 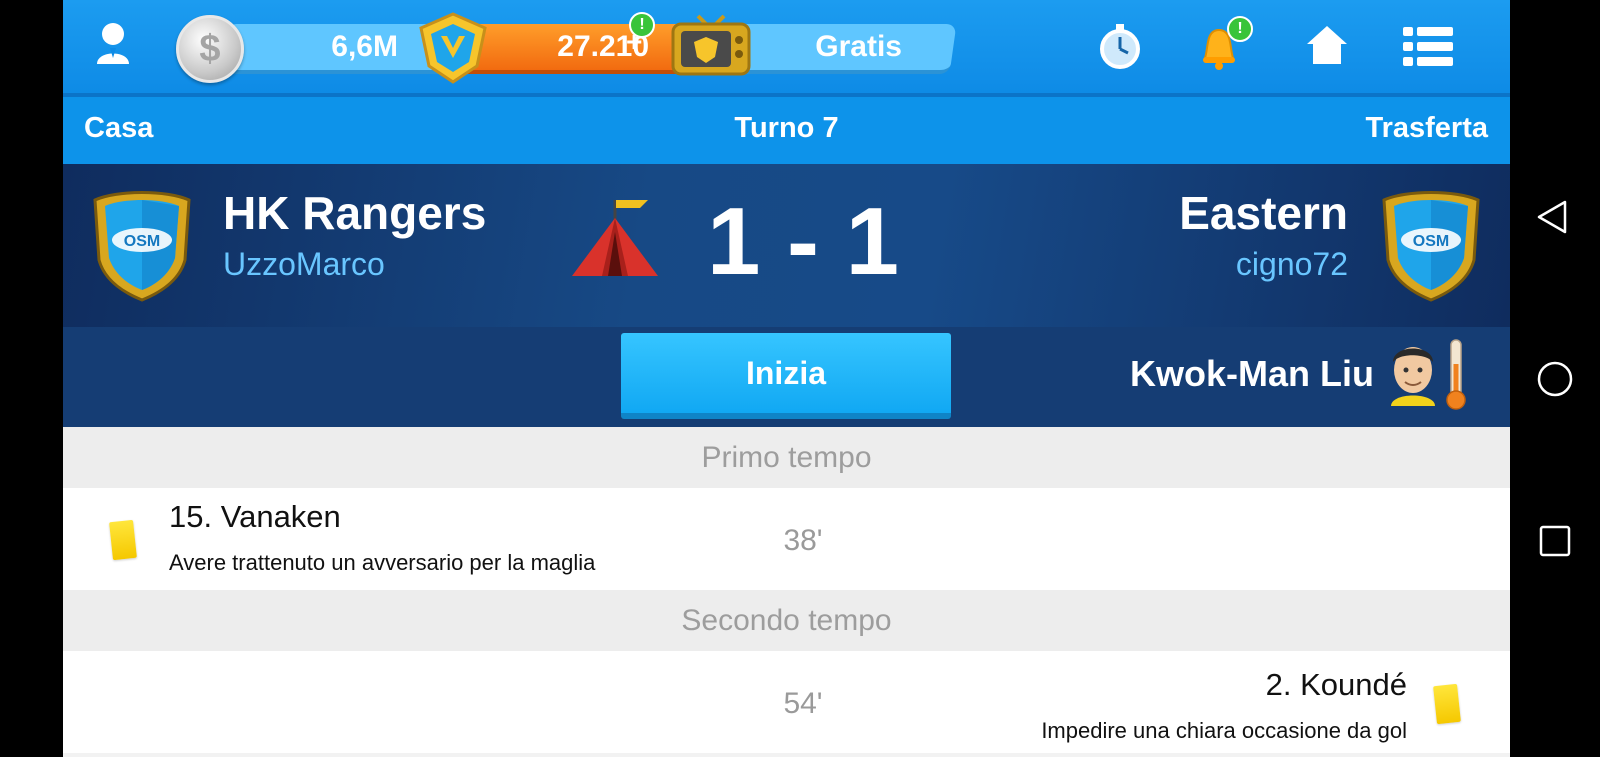 I want to click on away-label: Trasferta, so click(x=1426, y=128).